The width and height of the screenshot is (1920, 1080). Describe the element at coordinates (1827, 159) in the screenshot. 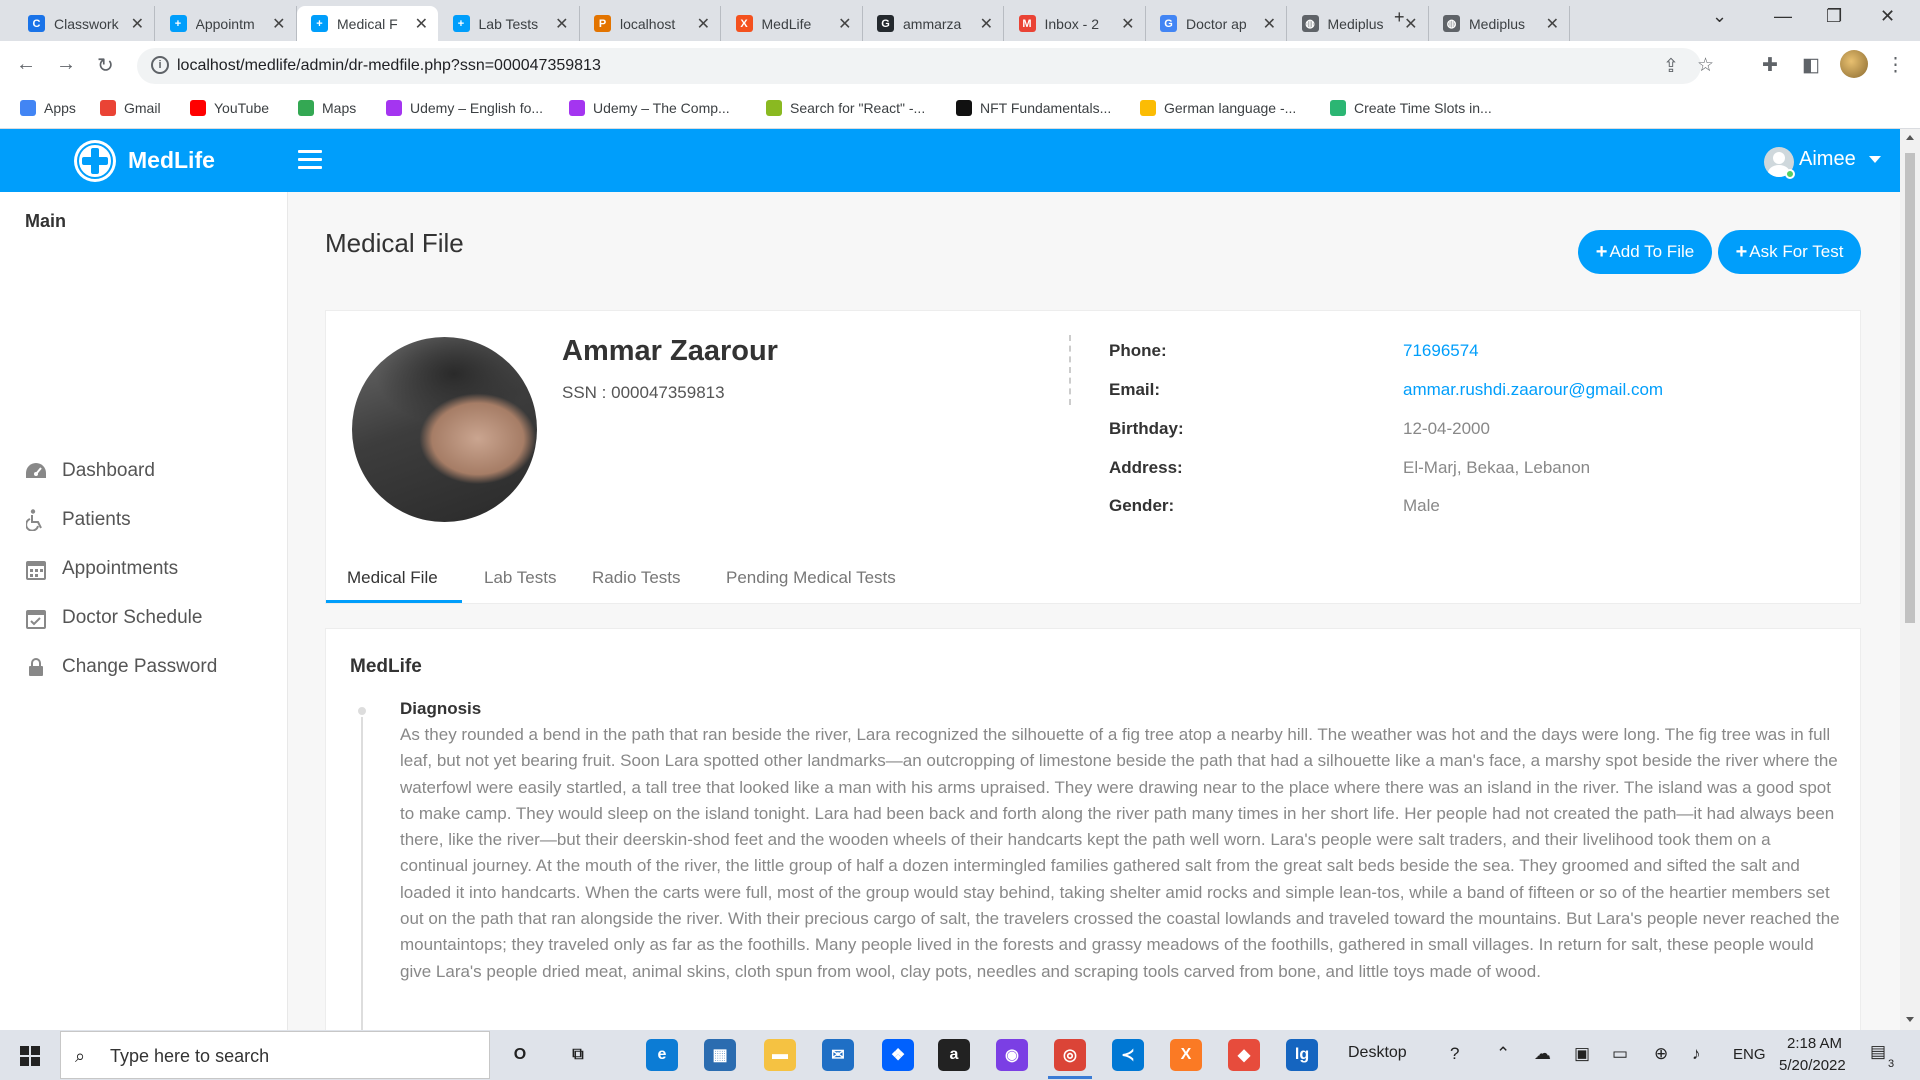

I see `user-menu-name: Aimee` at that location.